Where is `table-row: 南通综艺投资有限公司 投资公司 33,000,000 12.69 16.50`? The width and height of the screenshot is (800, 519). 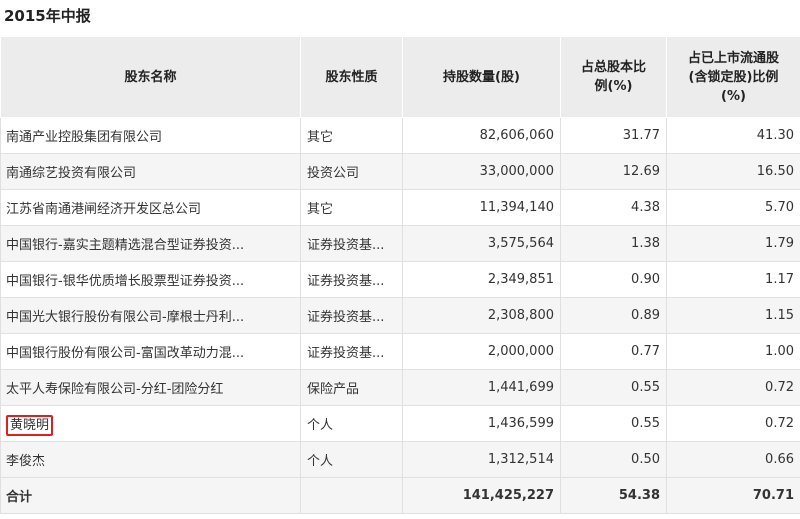
table-row: 南通综艺投资有限公司 投资公司 33,000,000 12.69 16.50 is located at coordinates (400, 171).